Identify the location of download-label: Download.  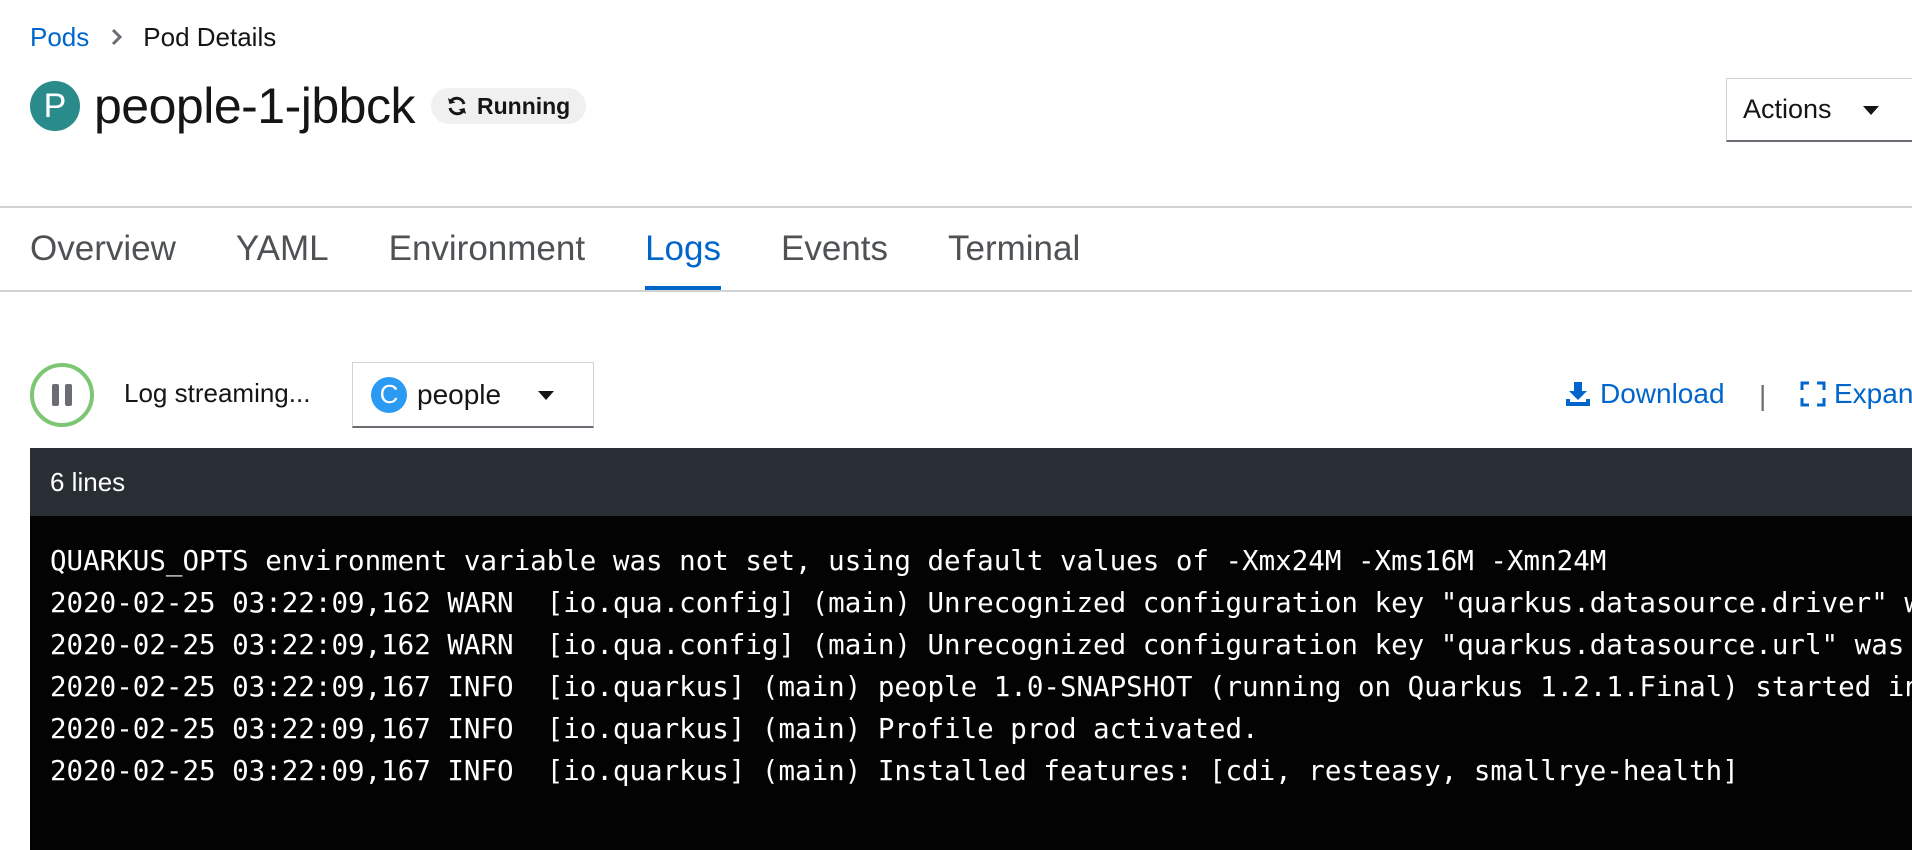
(1662, 393).